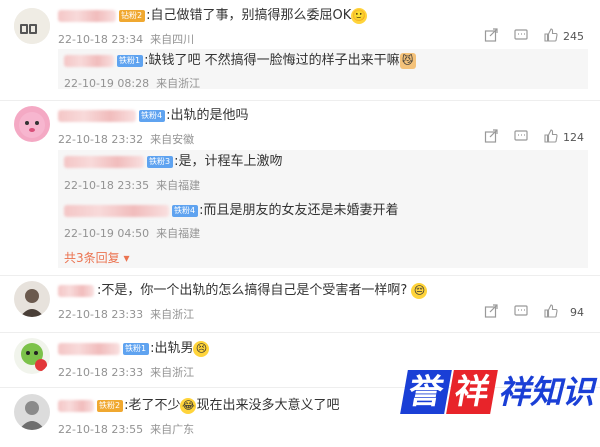 The height and width of the screenshot is (447, 600). What do you see at coordinates (101, 139) in the screenshot?
I see `timestamp: 22-10-18 23:32` at bounding box center [101, 139].